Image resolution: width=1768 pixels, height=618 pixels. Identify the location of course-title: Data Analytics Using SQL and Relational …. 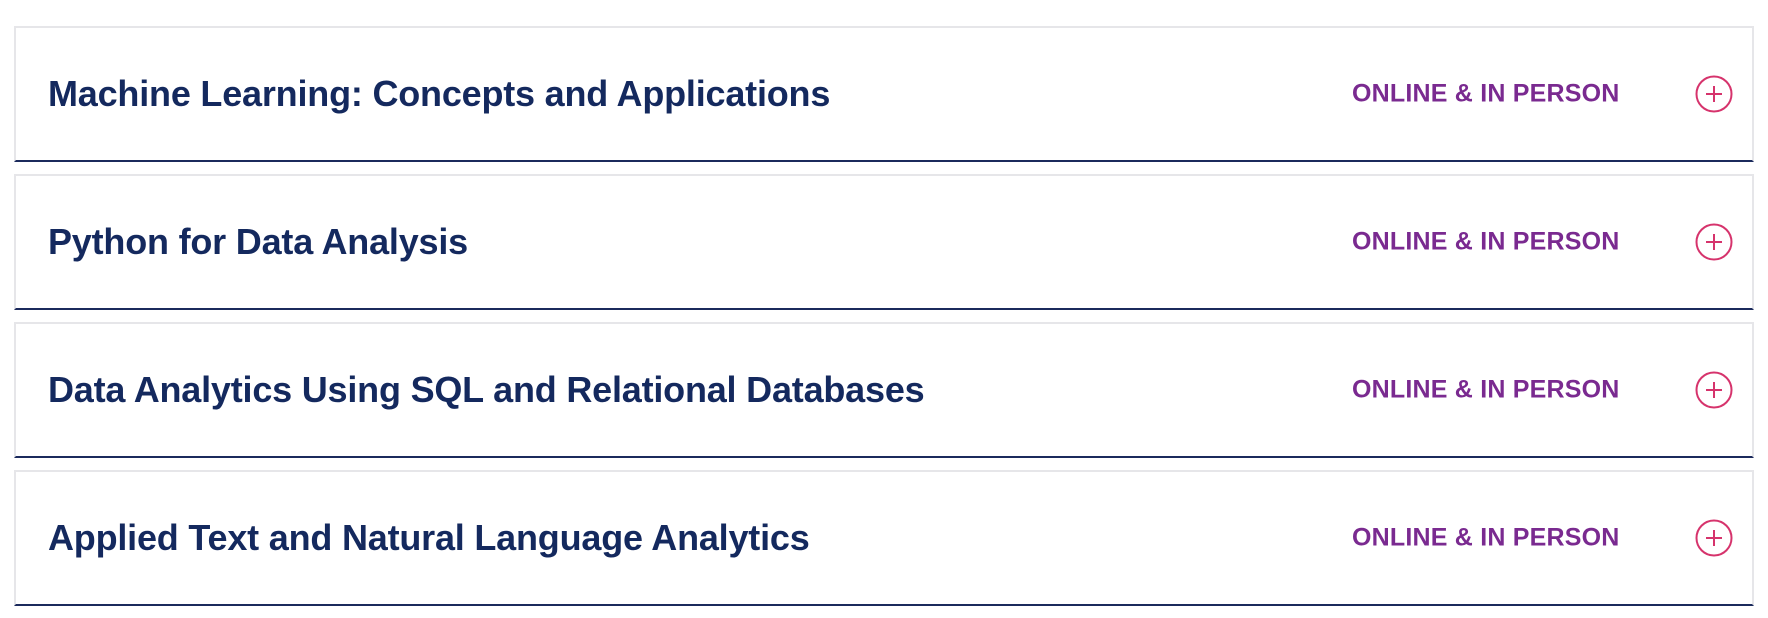
(486, 389).